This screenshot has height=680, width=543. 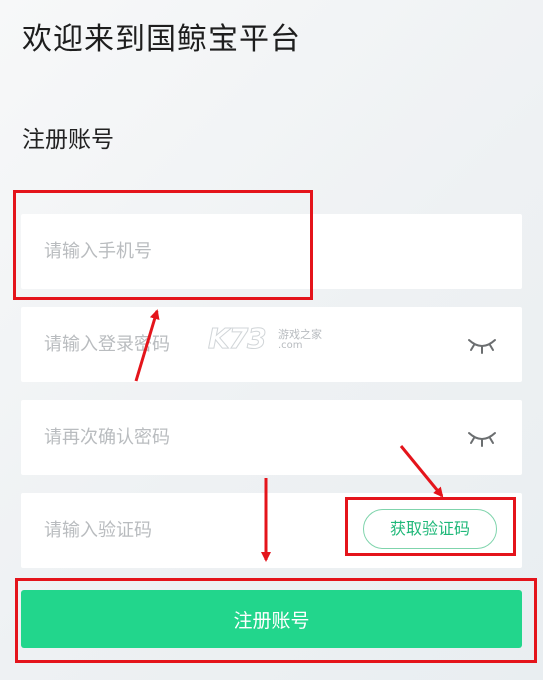 I want to click on get-code-button: 获取验证码, so click(x=430, y=529).